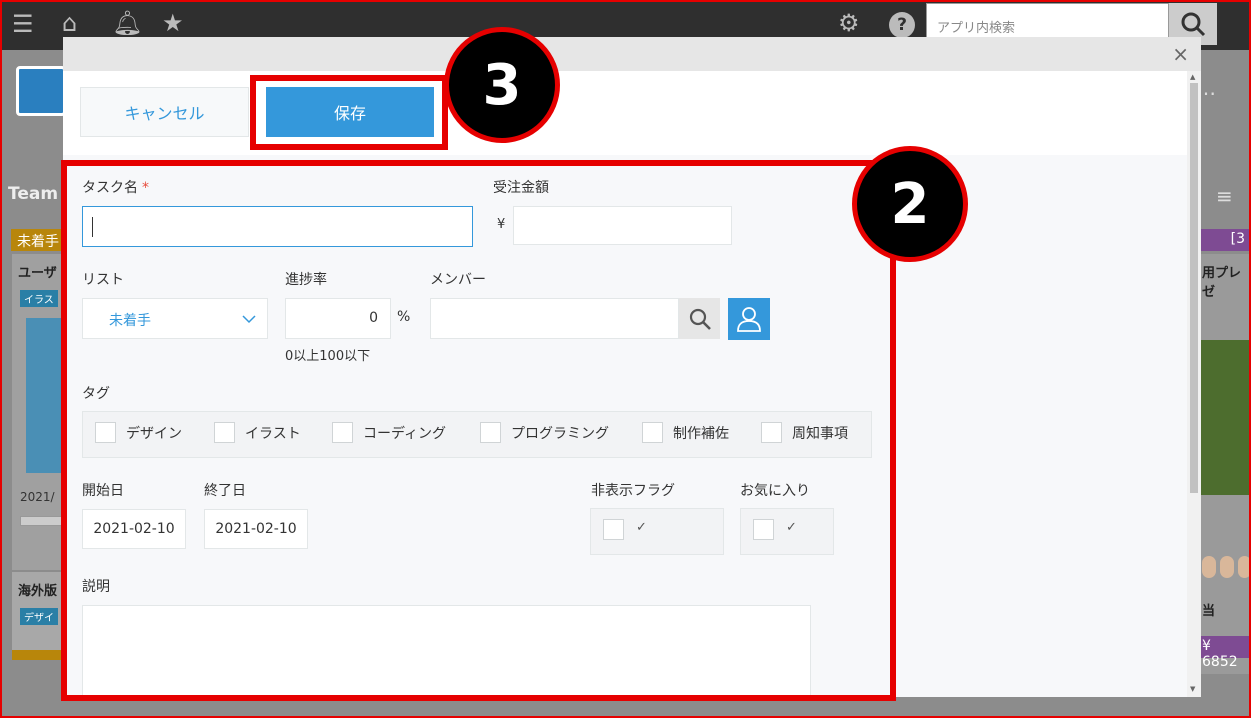  I want to click on tag-checkbox-notice: 周知事項, so click(804, 432).